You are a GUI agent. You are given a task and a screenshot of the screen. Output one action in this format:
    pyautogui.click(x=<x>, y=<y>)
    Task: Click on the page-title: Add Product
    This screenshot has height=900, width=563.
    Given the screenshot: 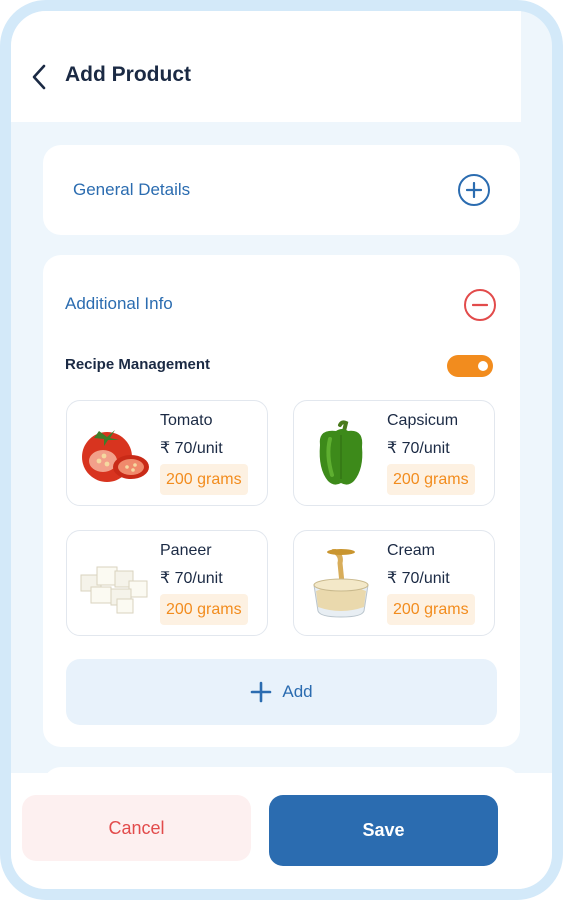 What is the action you would take?
    pyautogui.click(x=128, y=74)
    